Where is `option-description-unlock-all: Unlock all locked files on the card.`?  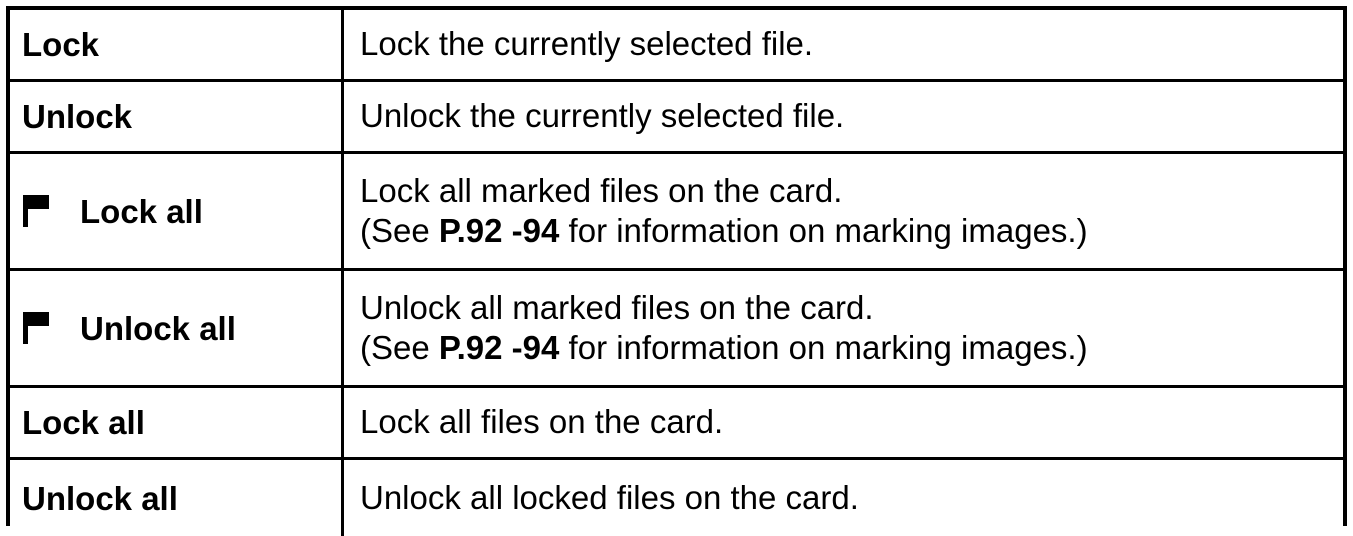 option-description-unlock-all: Unlock all locked files on the card. is located at coordinates (843, 498).